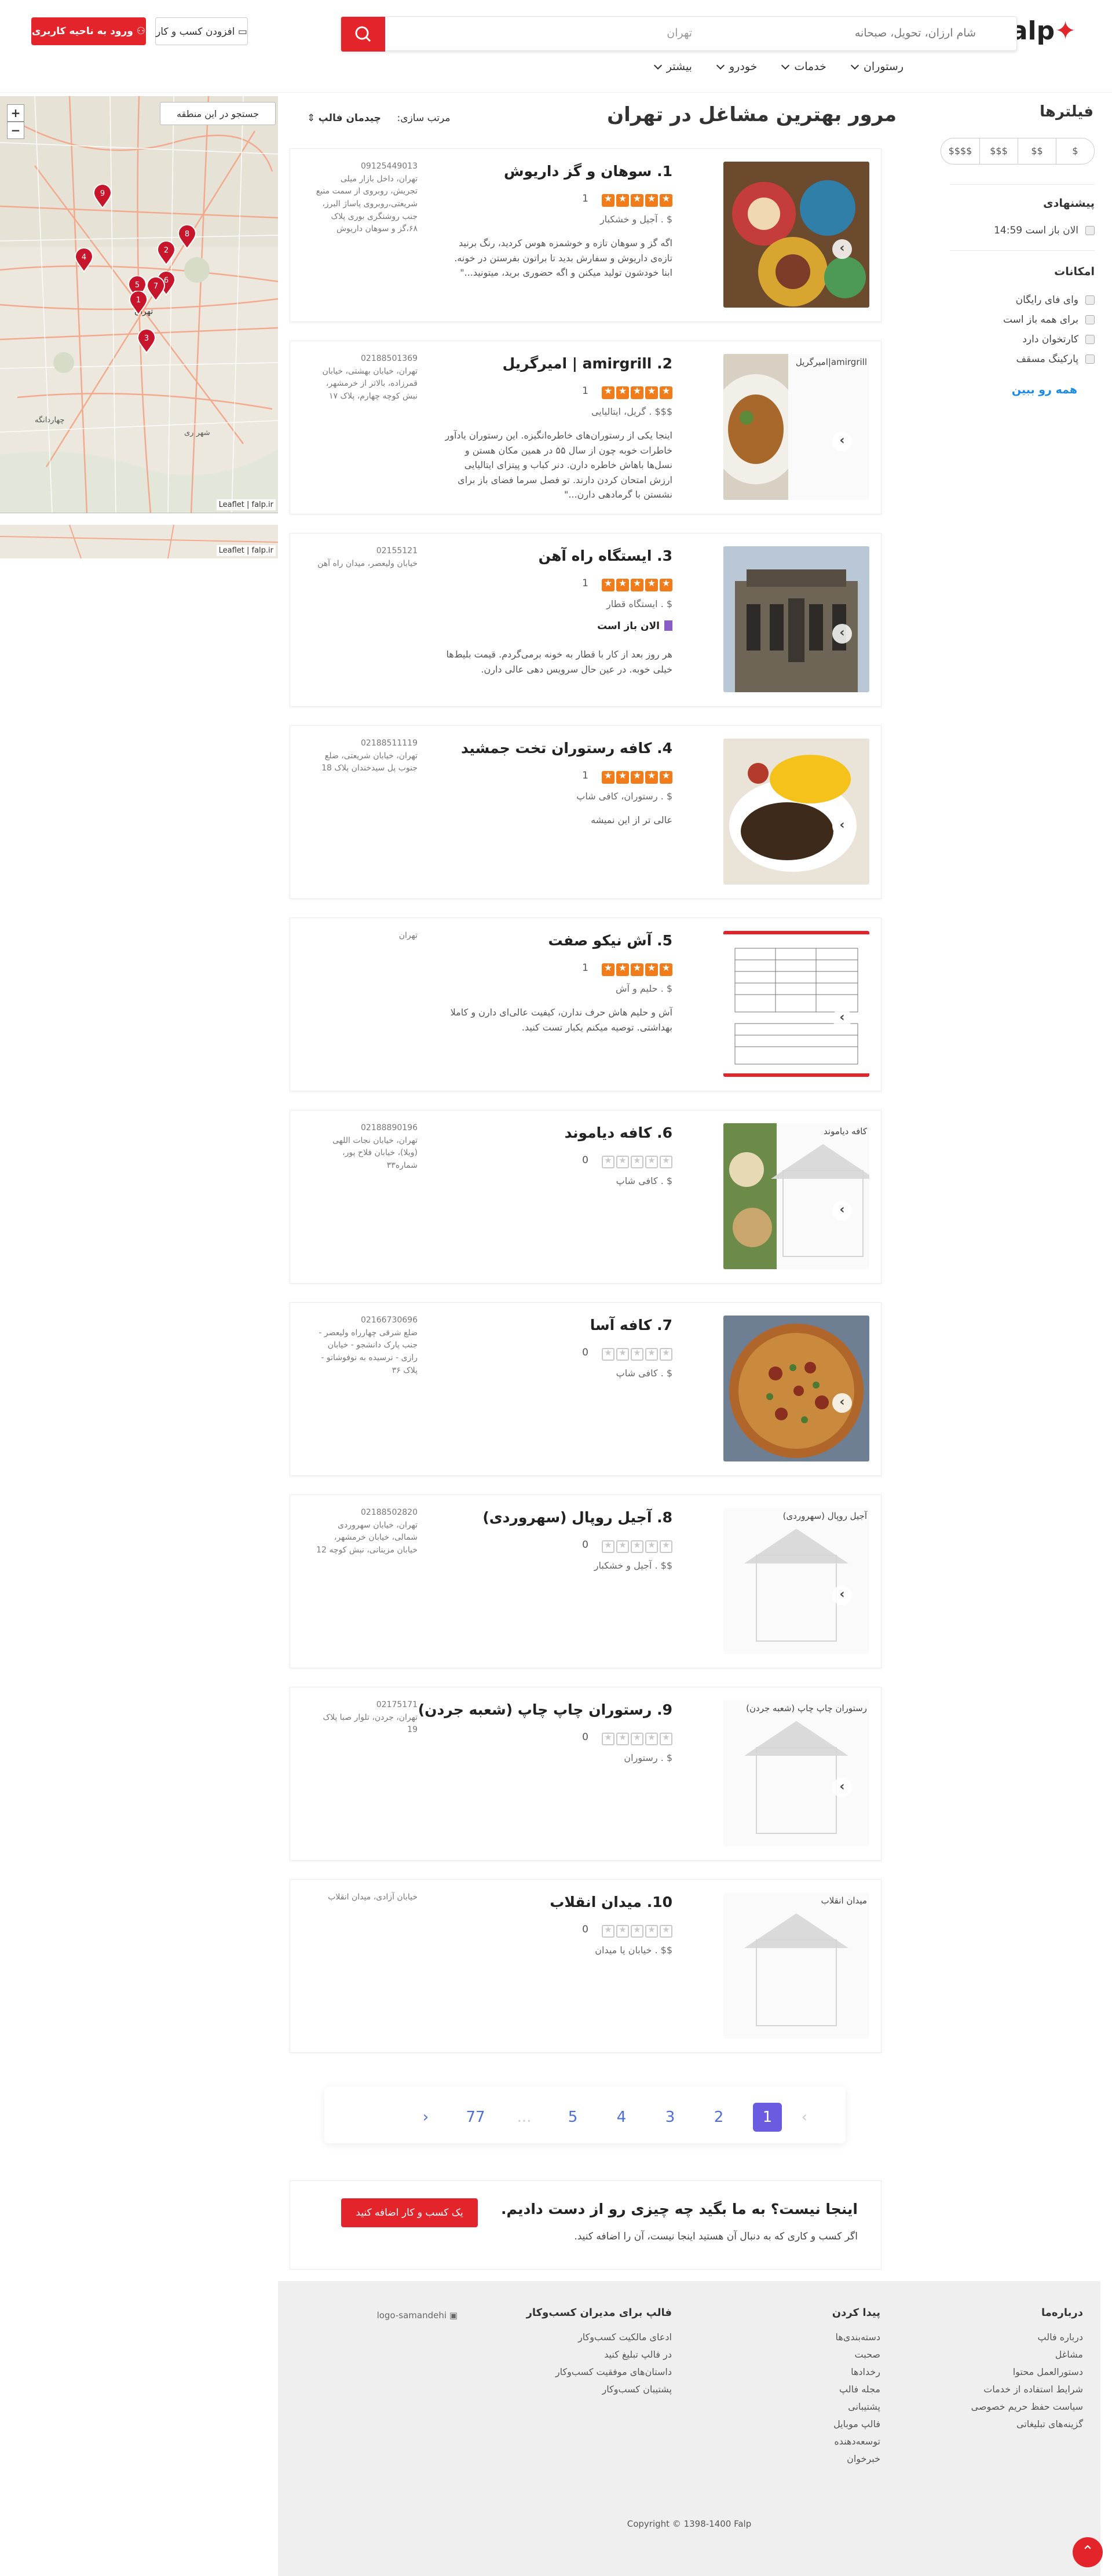 This screenshot has width=1112, height=2576. I want to click on listing-photo: رستوران چاپ چاپ (شعبه جردن) ›, so click(796, 1773).